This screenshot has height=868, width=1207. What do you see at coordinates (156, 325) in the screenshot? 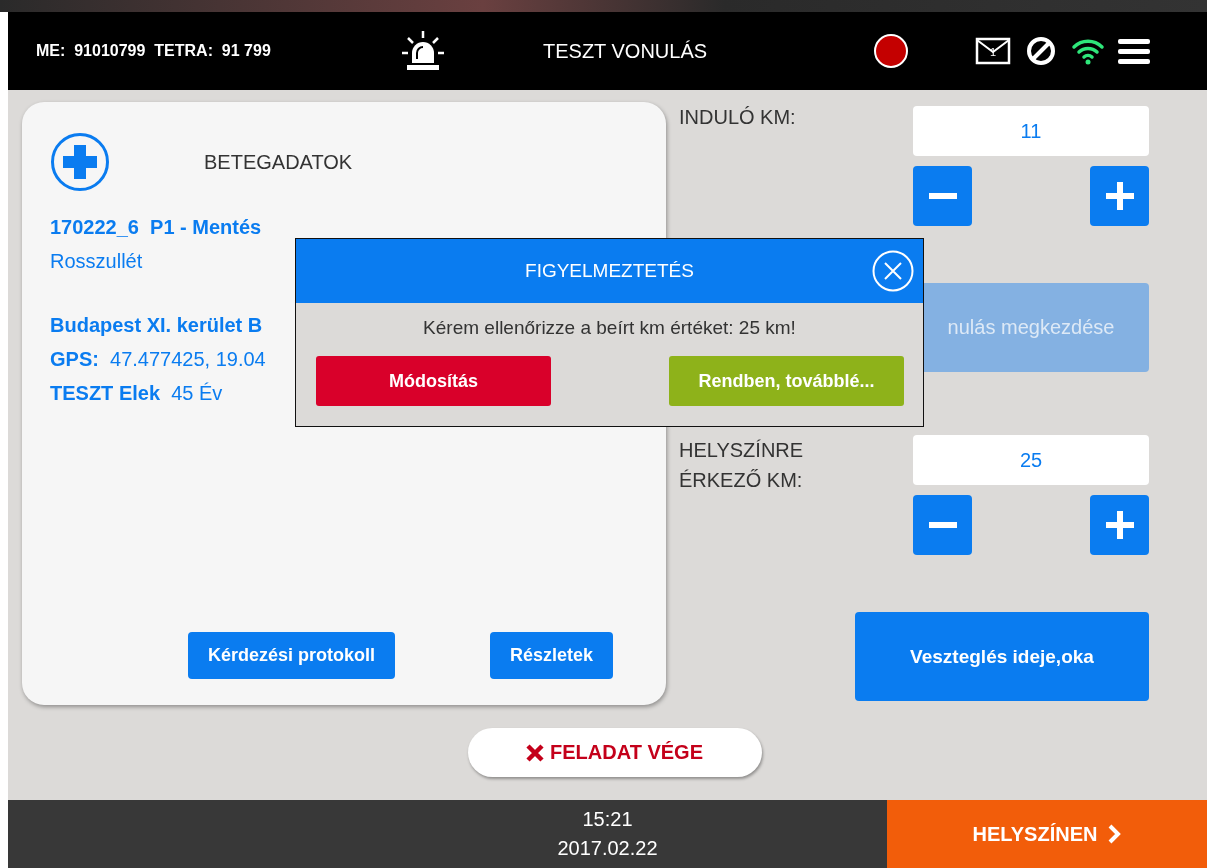
I see `patient-info-line: Budapest XI. kerület B` at bounding box center [156, 325].